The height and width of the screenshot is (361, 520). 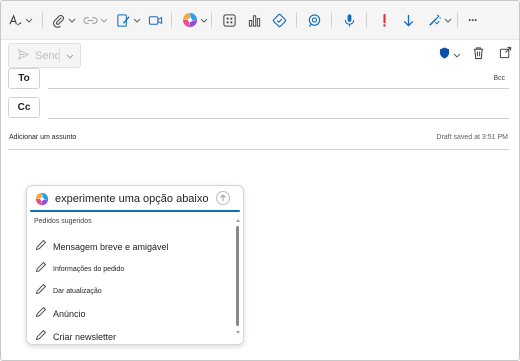 I want to click on signature-button, so click(x=128, y=20).